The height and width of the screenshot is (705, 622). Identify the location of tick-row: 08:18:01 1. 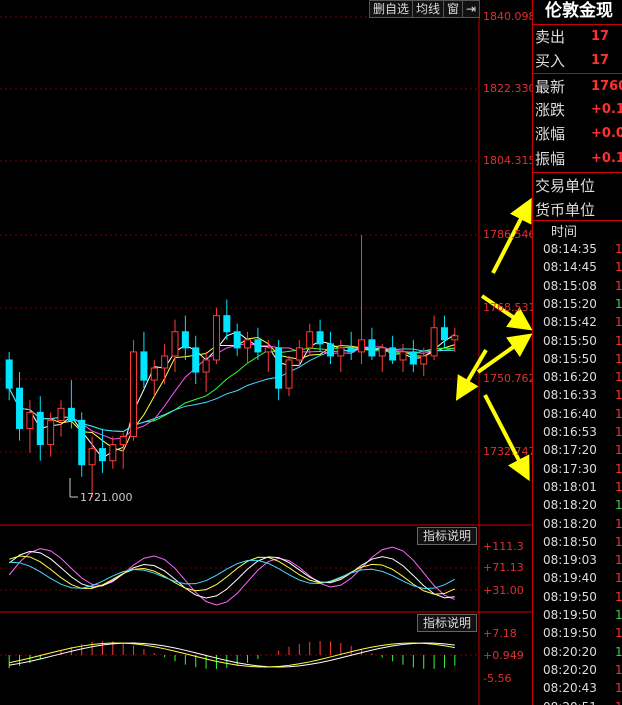
(582, 487).